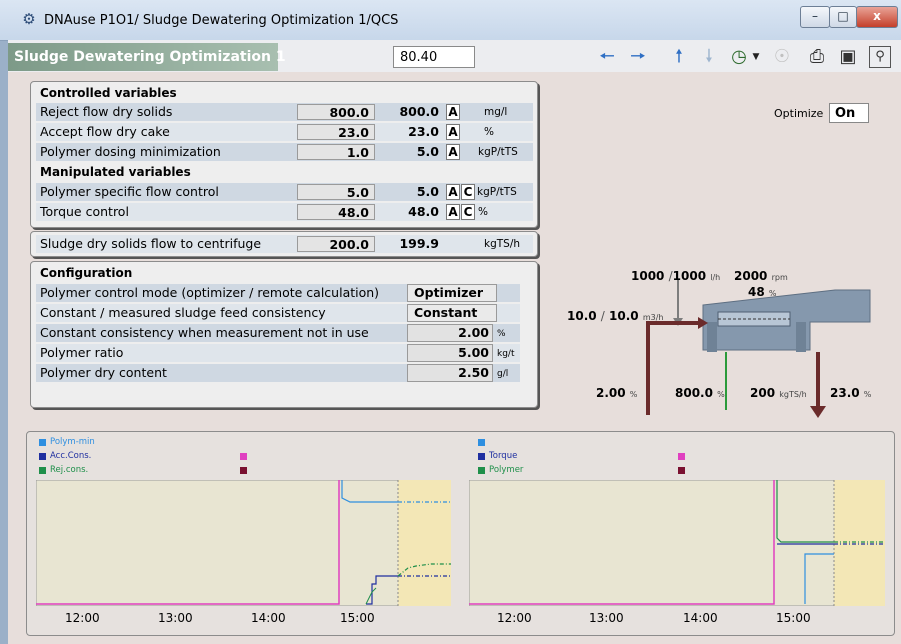  I want to click on row-label: Torque control, so click(84, 211).